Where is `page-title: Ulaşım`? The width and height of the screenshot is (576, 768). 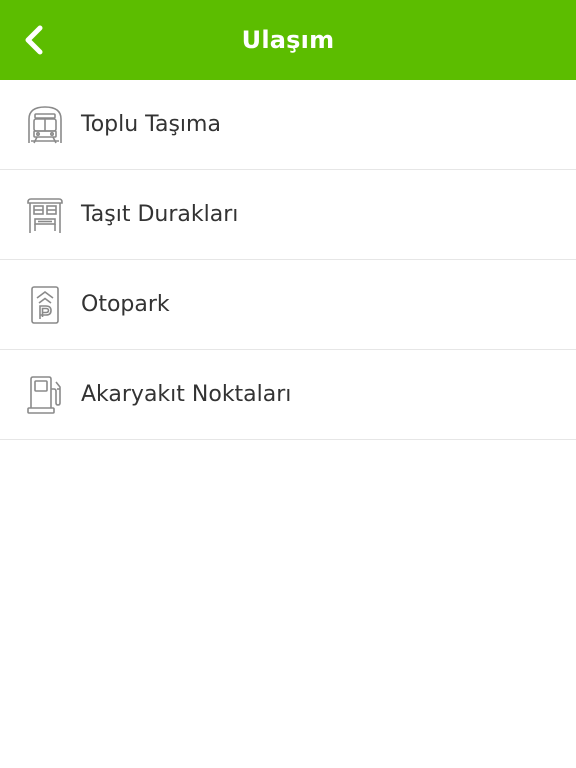 page-title: Ulaşım is located at coordinates (288, 40).